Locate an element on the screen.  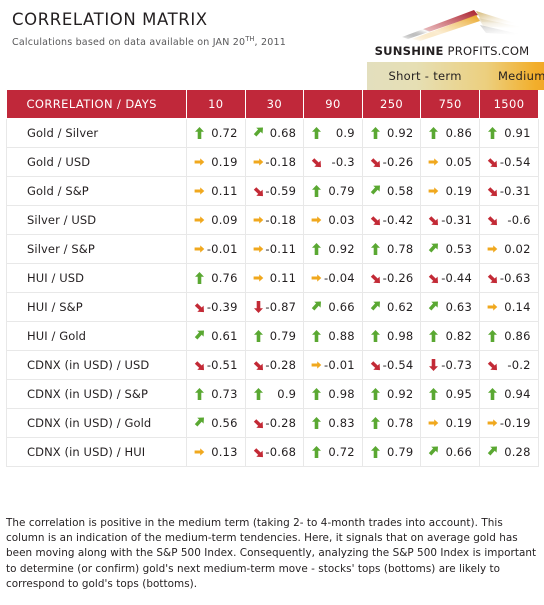
correlation-value: 0.56 is located at coordinates (224, 422).